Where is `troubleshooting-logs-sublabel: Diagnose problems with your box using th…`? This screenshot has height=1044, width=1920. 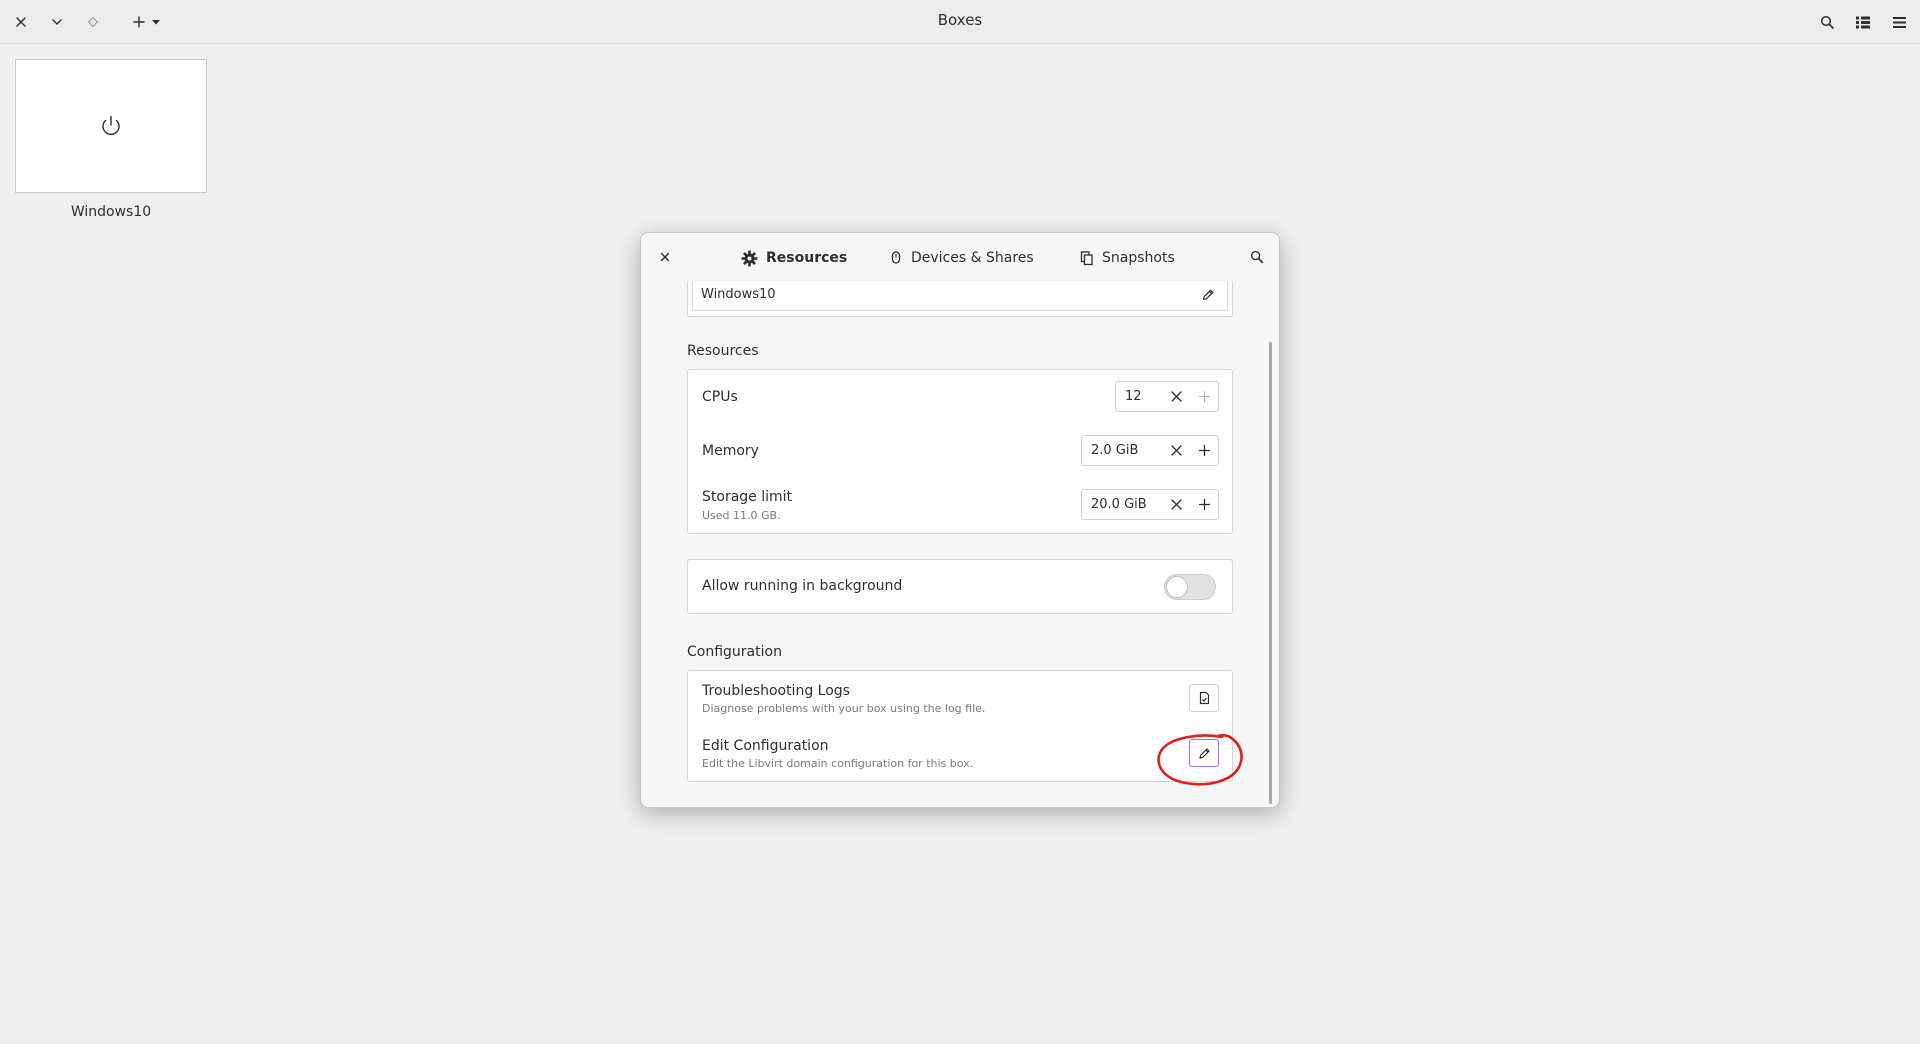 troubleshooting-logs-sublabel: Diagnose problems with your box using th… is located at coordinates (844, 708).